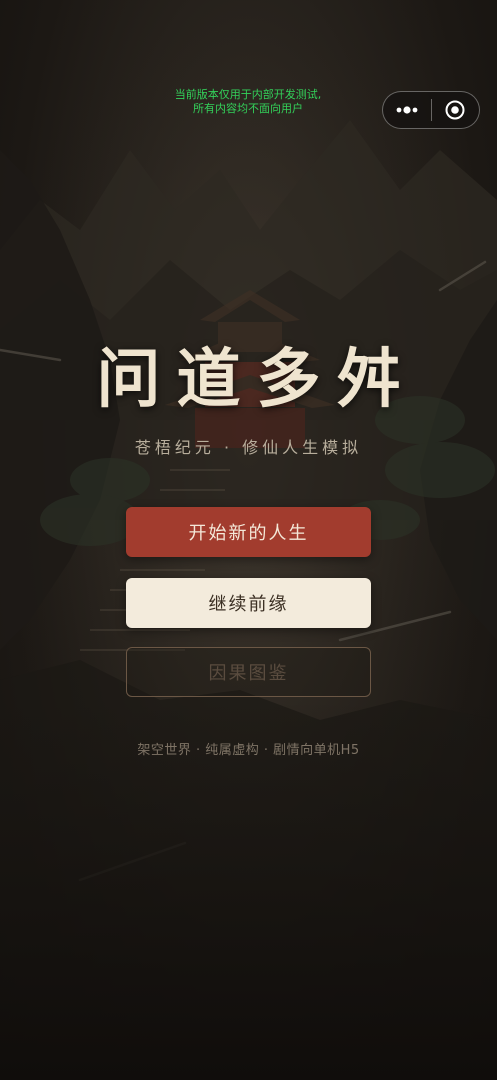  Describe the element at coordinates (248, 108) in the screenshot. I see `dev-notice-line2: 所有内容均不面向用户` at that location.